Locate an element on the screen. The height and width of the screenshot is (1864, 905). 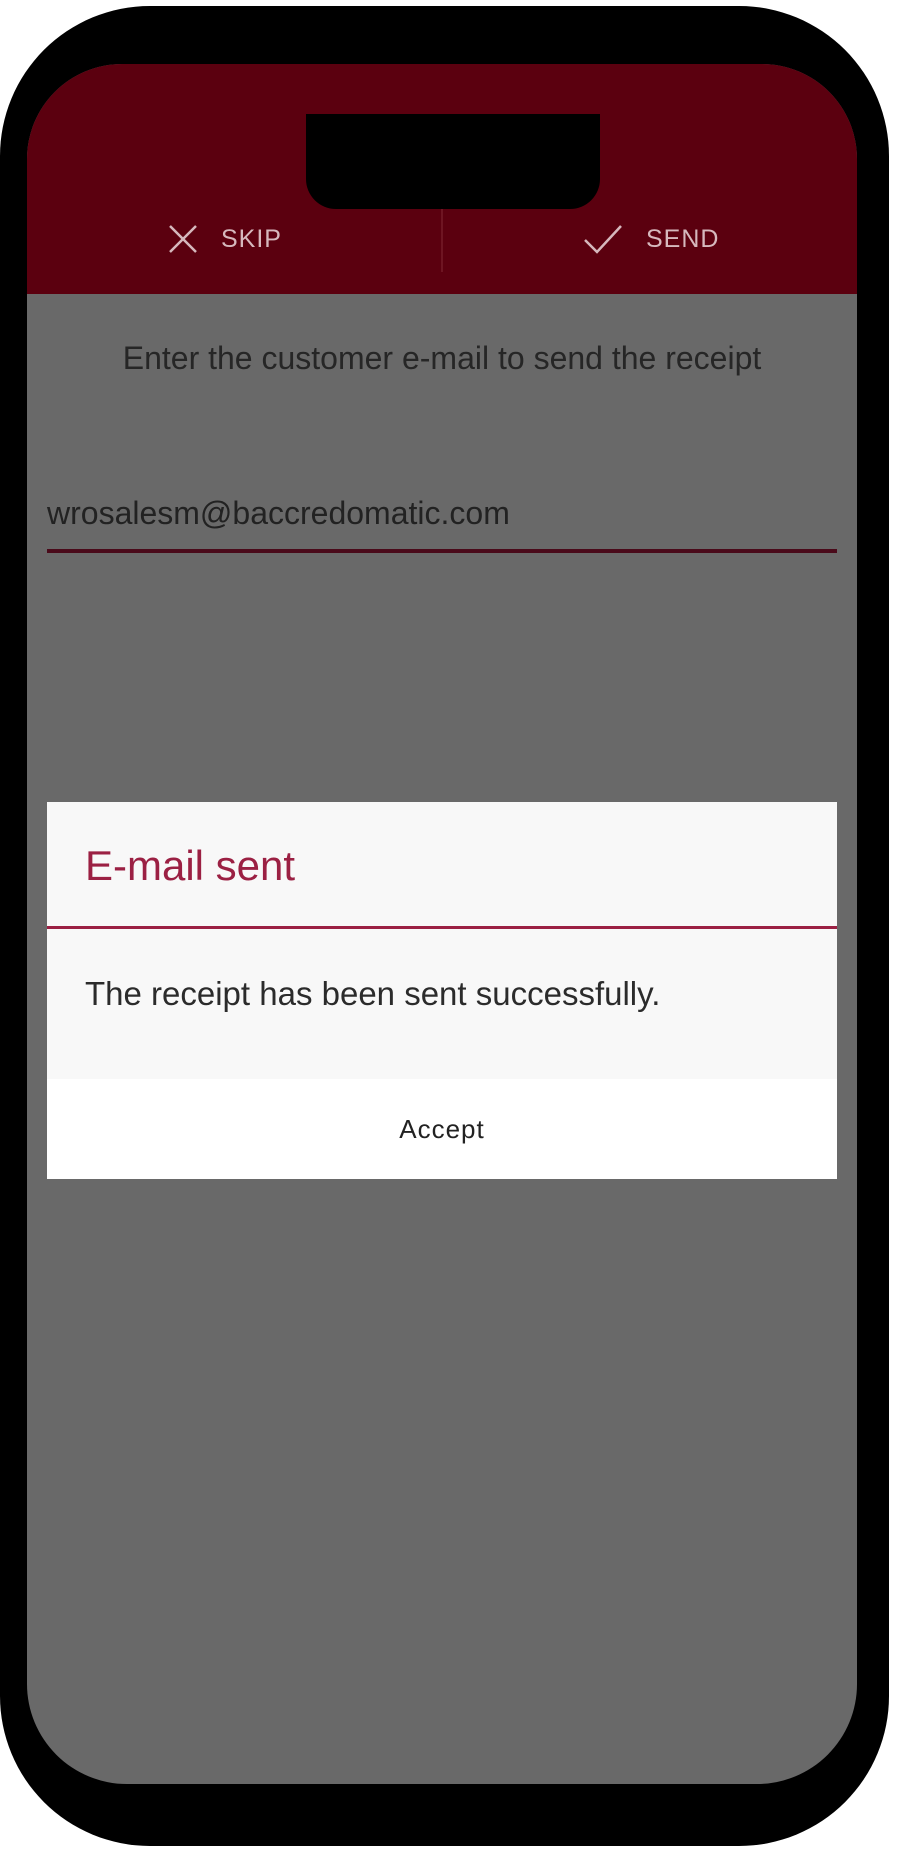
dialog-title: E-mail sent is located at coordinates (190, 865).